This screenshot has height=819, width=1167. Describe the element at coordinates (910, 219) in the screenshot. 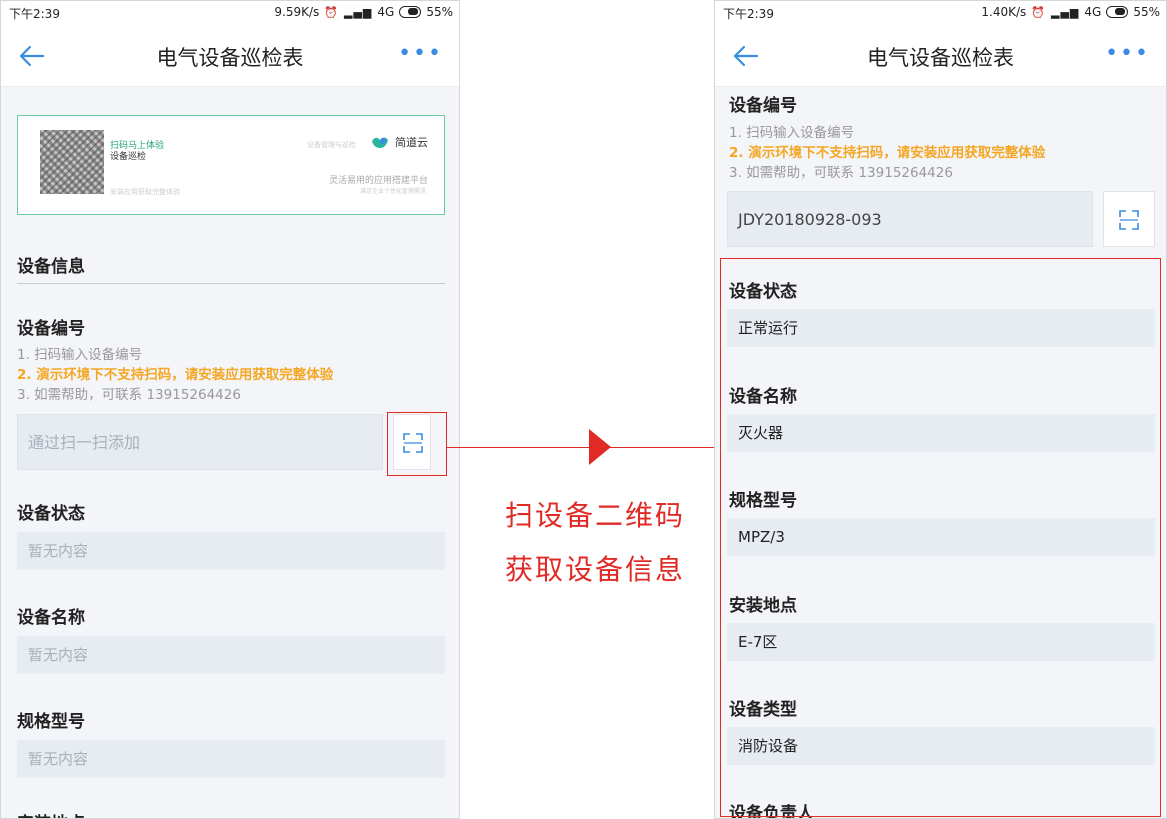

I see `device-no-input: JDY20180928-093` at that location.